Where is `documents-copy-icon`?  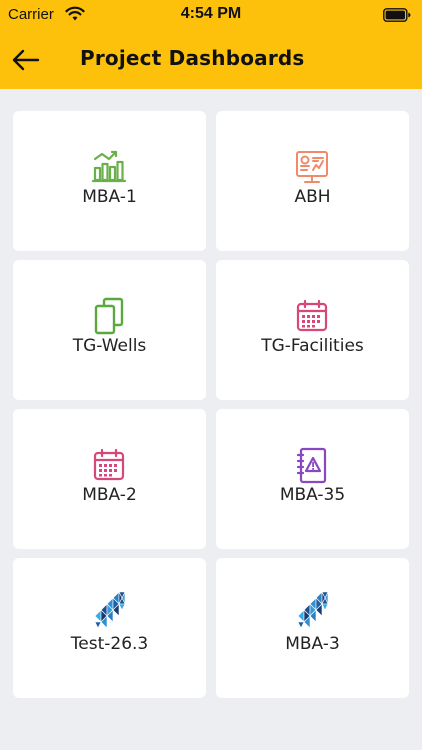
documents-copy-icon is located at coordinates (109, 316).